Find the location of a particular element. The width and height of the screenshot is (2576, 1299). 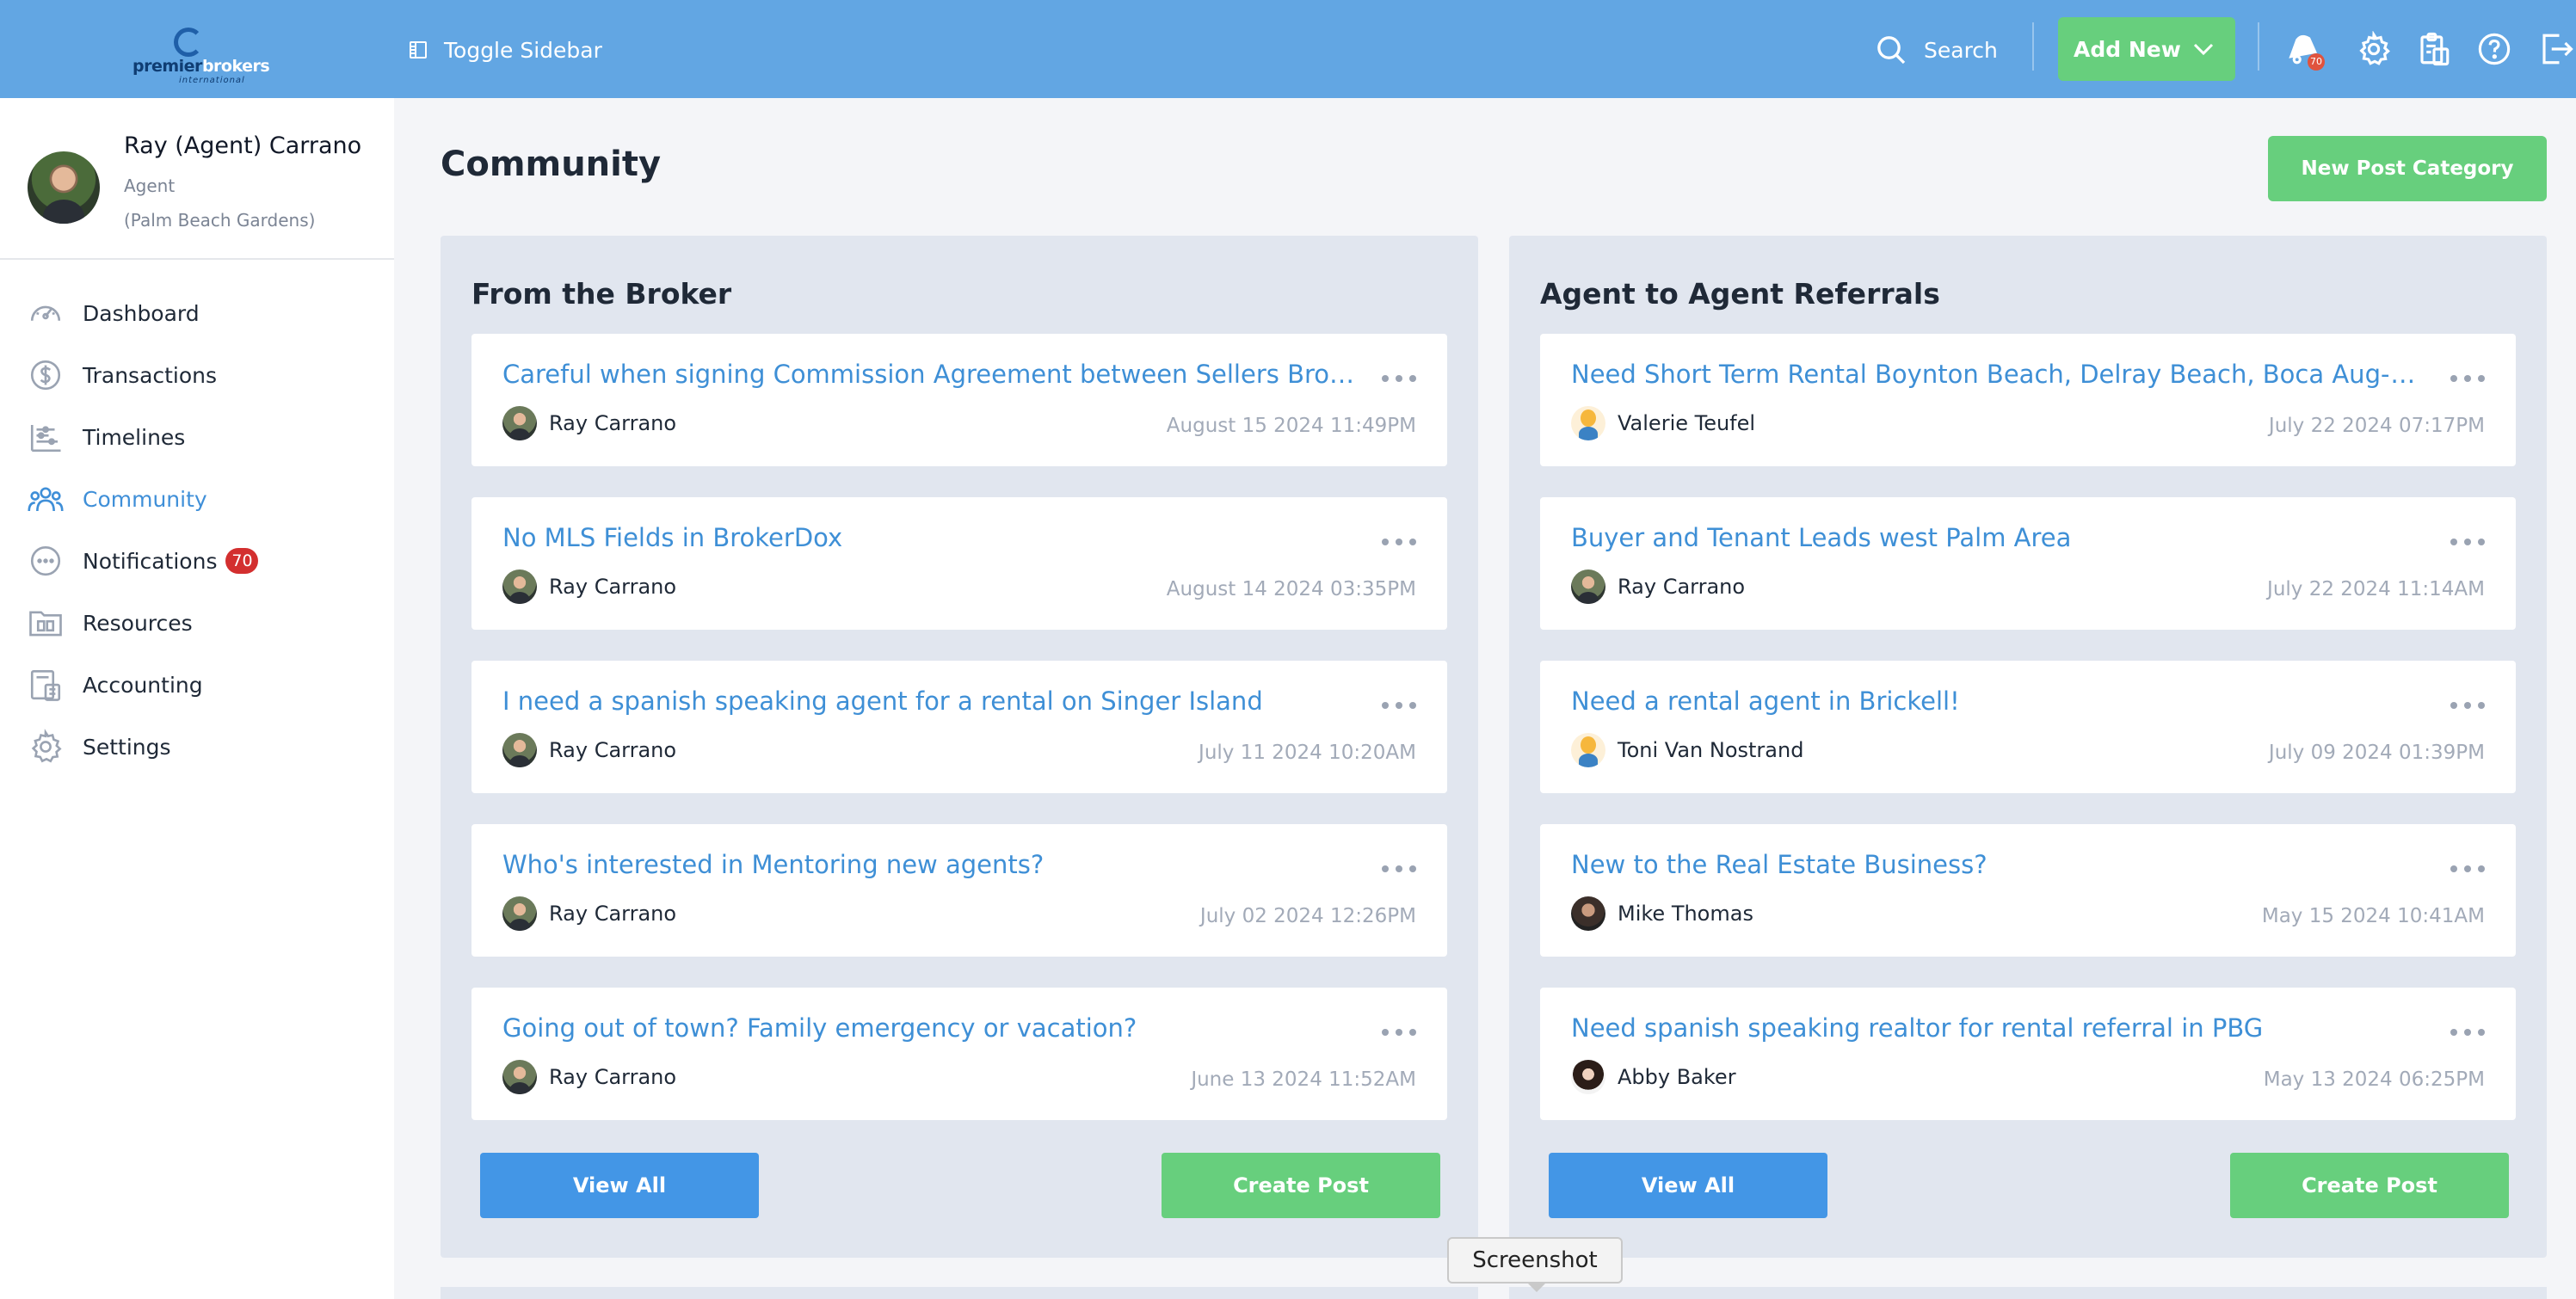

logout-button is located at coordinates (2556, 49).